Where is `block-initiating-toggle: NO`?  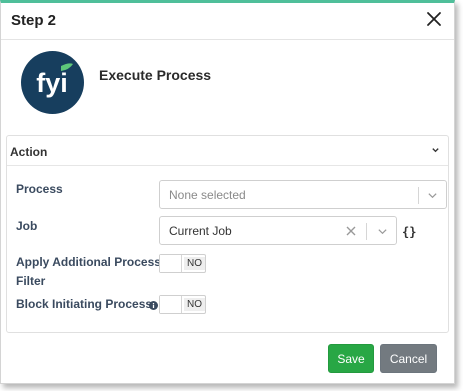 block-initiating-toggle: NO is located at coordinates (182, 304).